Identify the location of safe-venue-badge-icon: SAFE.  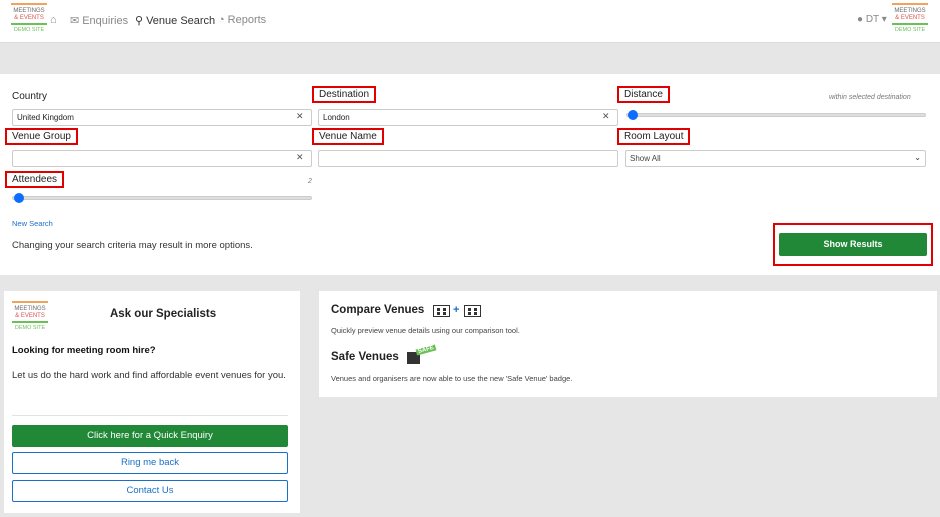
(422, 354).